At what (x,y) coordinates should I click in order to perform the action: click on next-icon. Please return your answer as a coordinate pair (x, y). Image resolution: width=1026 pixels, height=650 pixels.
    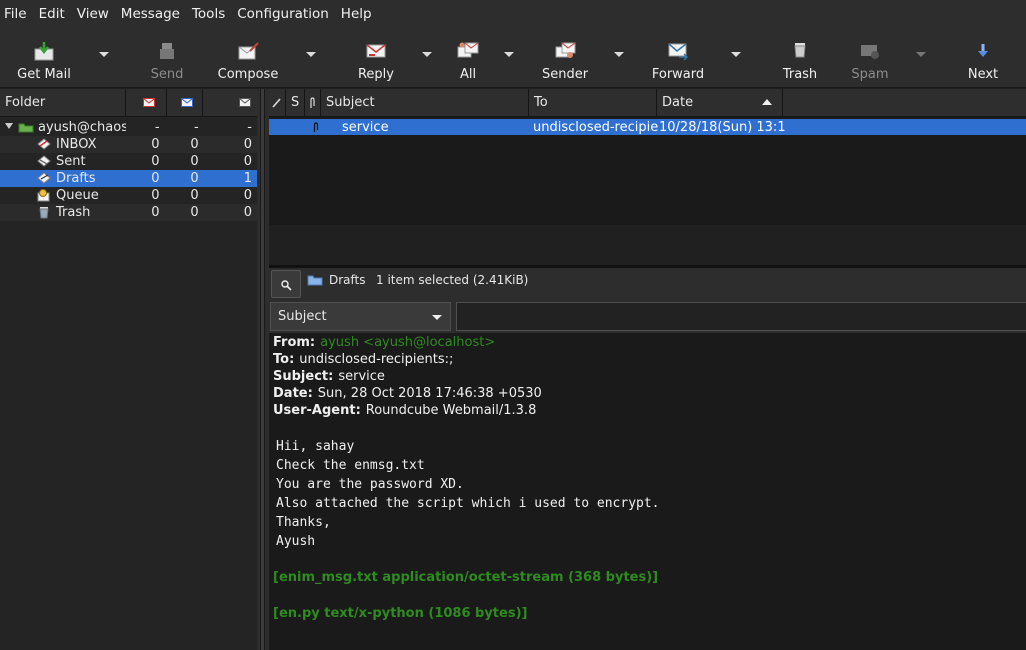
    Looking at the image, I should click on (983, 50).